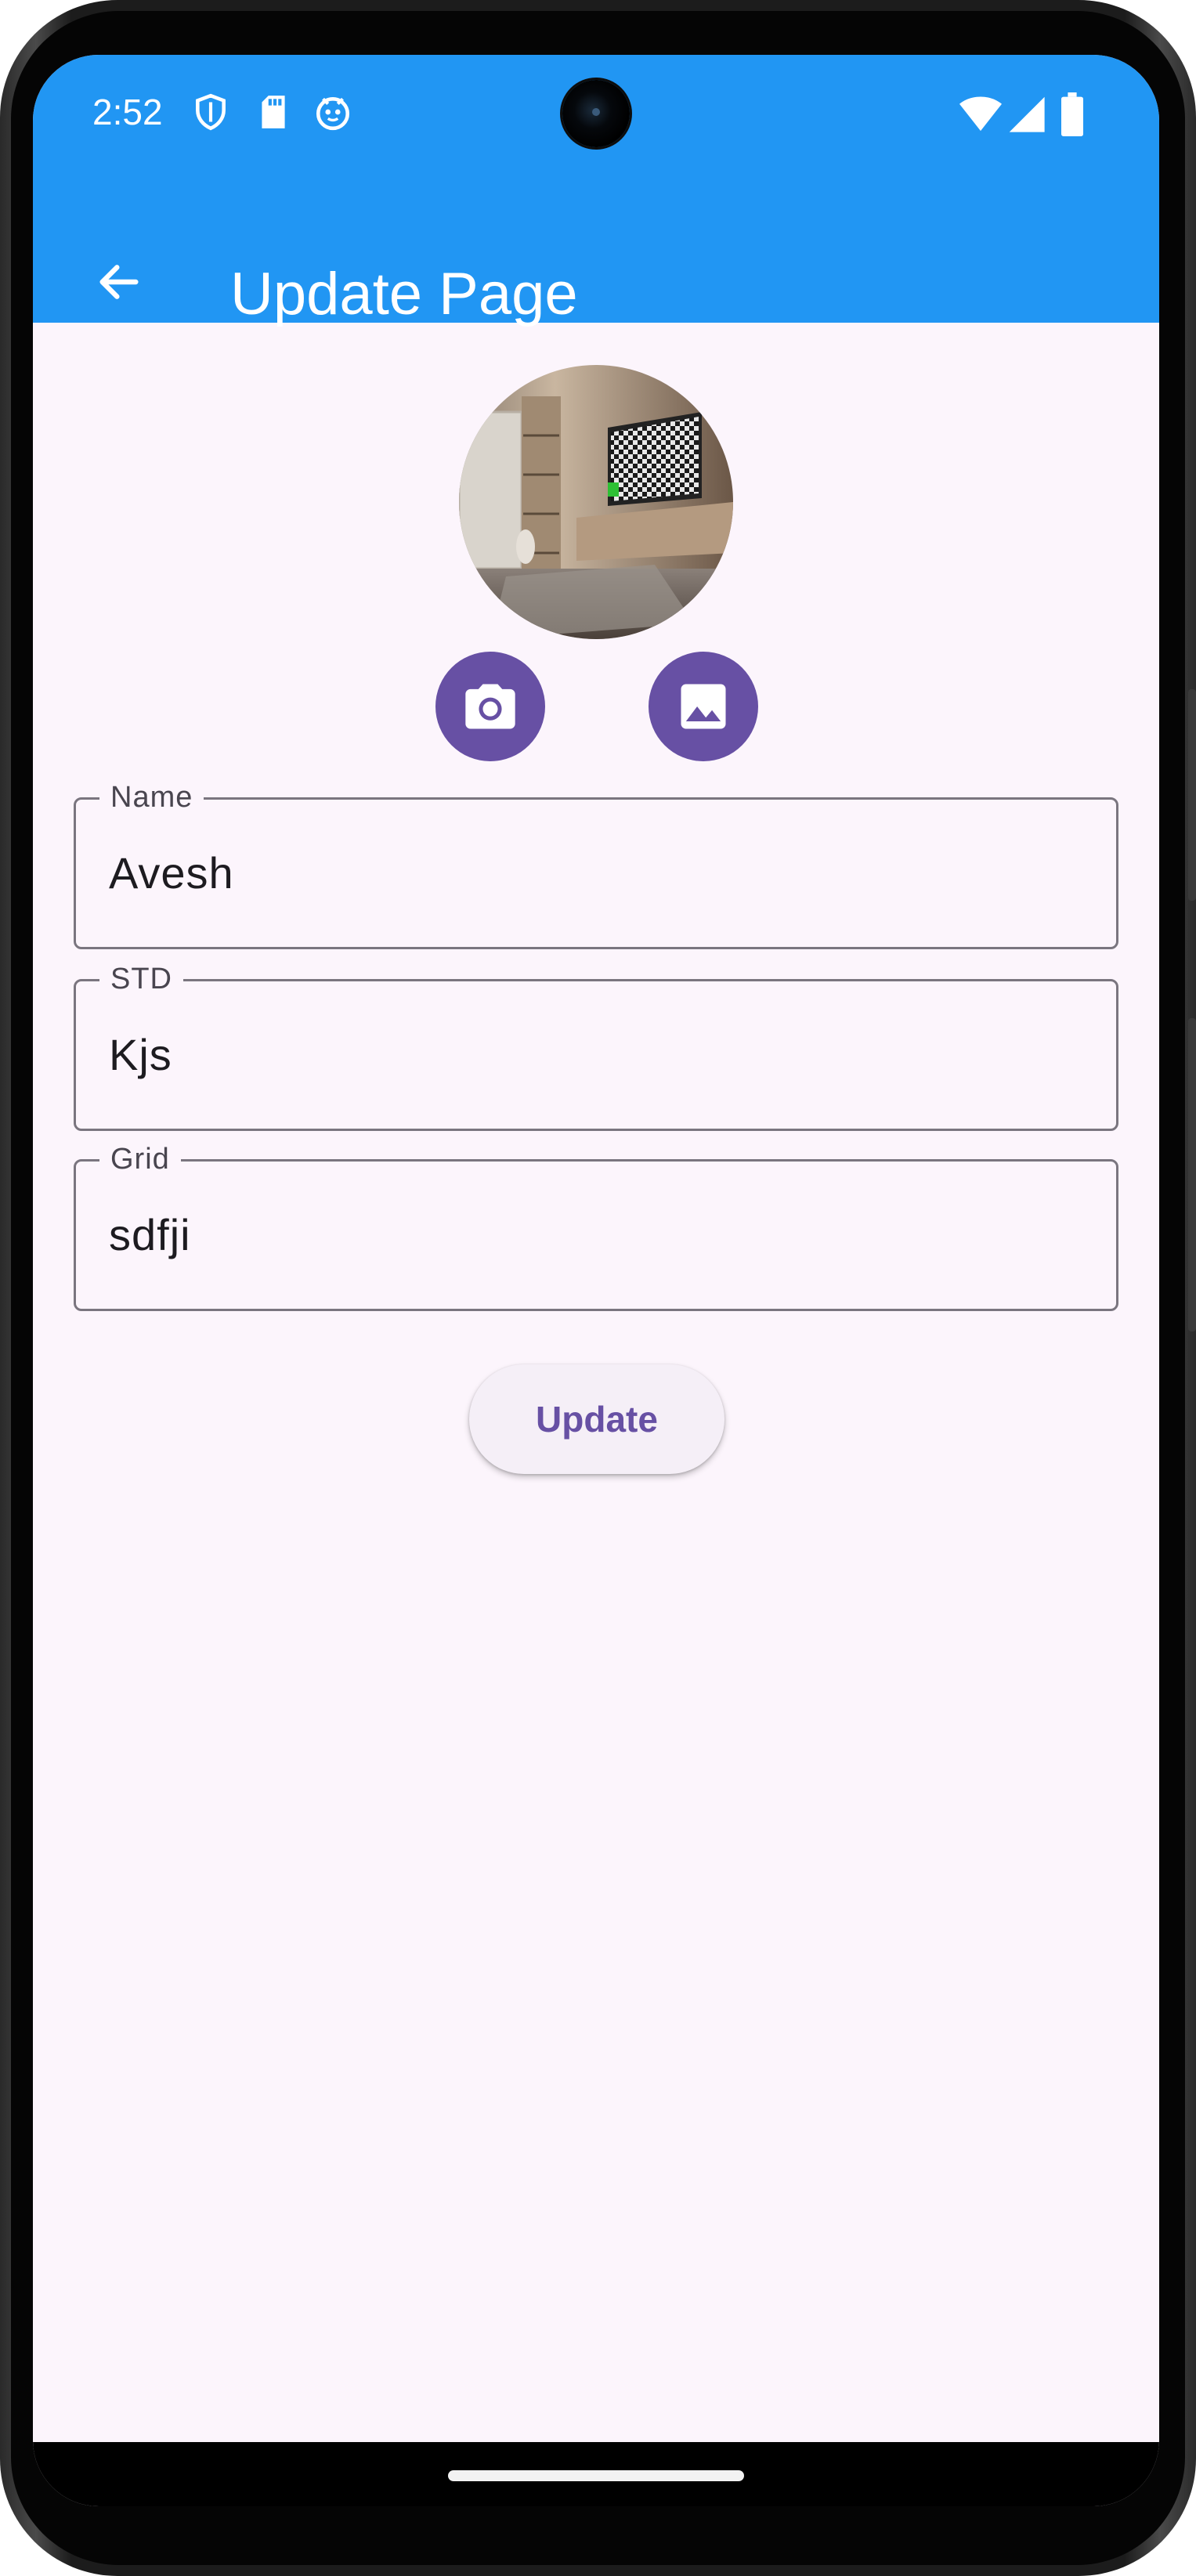  Describe the element at coordinates (596, 113) in the screenshot. I see `front-camera` at that location.